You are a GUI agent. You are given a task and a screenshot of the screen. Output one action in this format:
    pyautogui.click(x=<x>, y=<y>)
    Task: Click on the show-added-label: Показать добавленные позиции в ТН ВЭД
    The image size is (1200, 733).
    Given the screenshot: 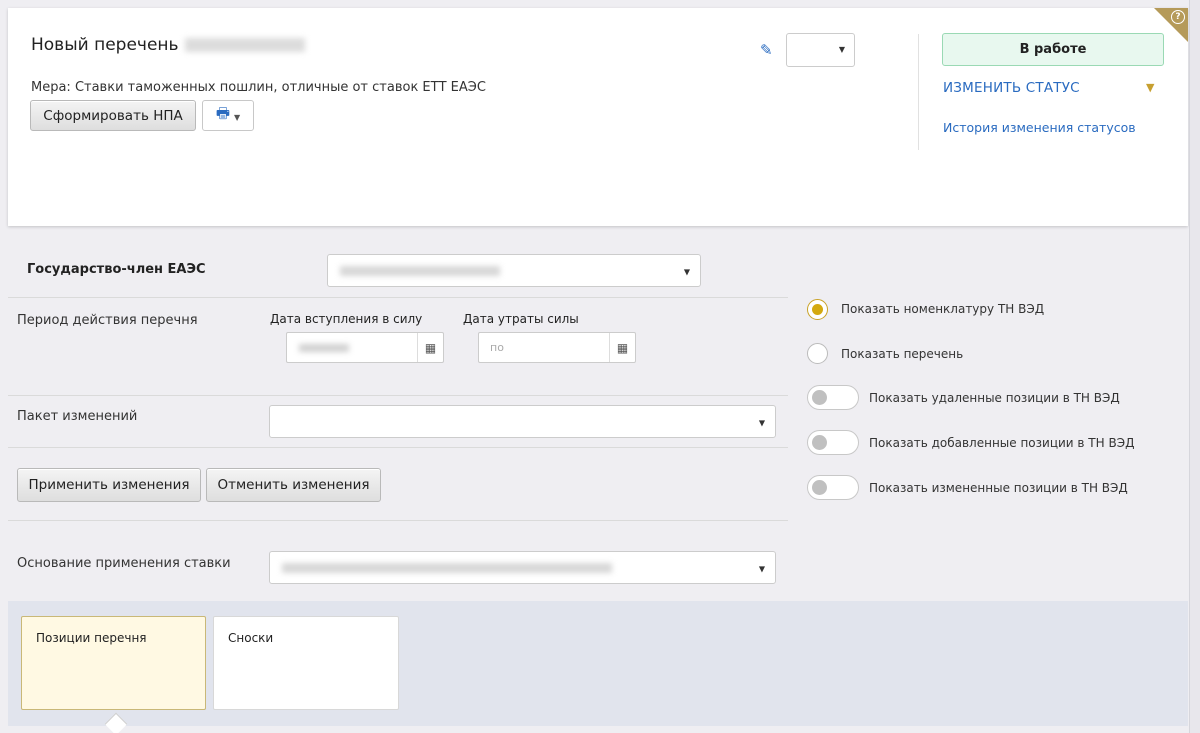 What is the action you would take?
    pyautogui.click(x=1002, y=443)
    